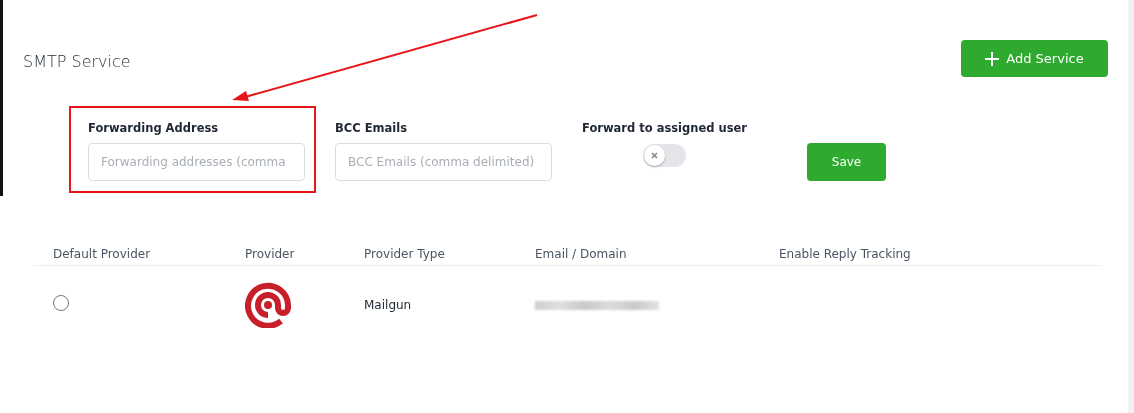 The width and height of the screenshot is (1134, 413). I want to click on column-header: Email / Domain, so click(581, 254).